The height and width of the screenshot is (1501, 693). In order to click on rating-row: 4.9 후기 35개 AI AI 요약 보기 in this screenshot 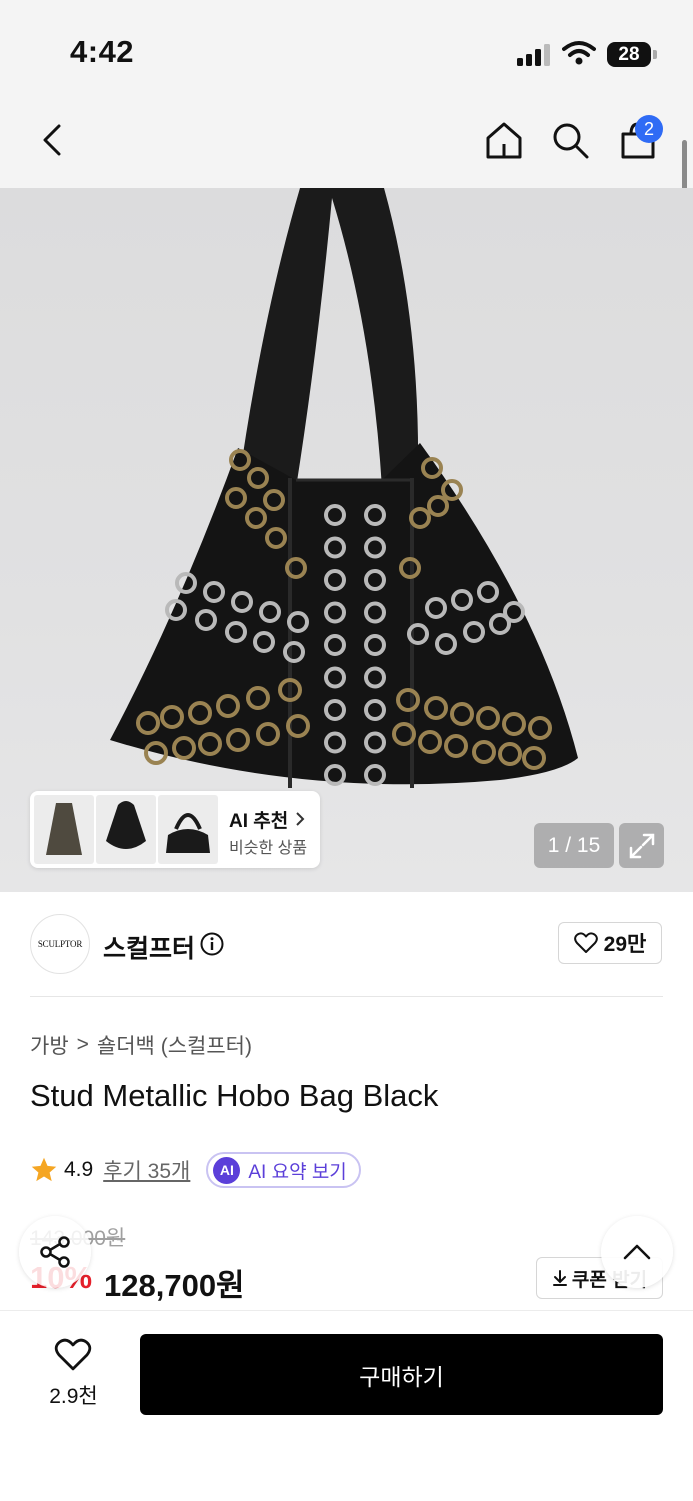, I will do `click(195, 1170)`.